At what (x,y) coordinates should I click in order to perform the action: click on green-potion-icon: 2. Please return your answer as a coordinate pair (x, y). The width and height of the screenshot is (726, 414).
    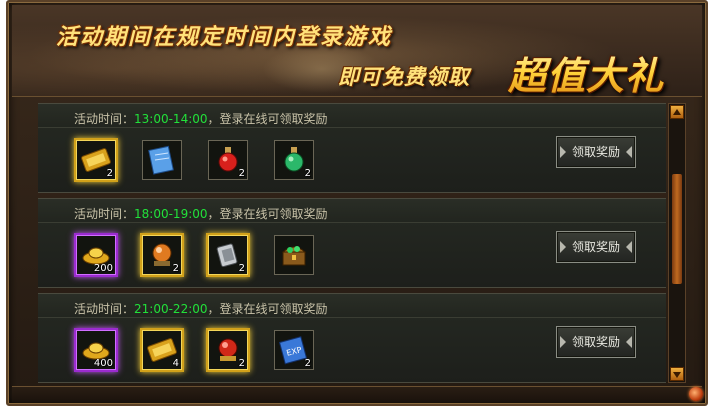
    Looking at the image, I should click on (294, 160).